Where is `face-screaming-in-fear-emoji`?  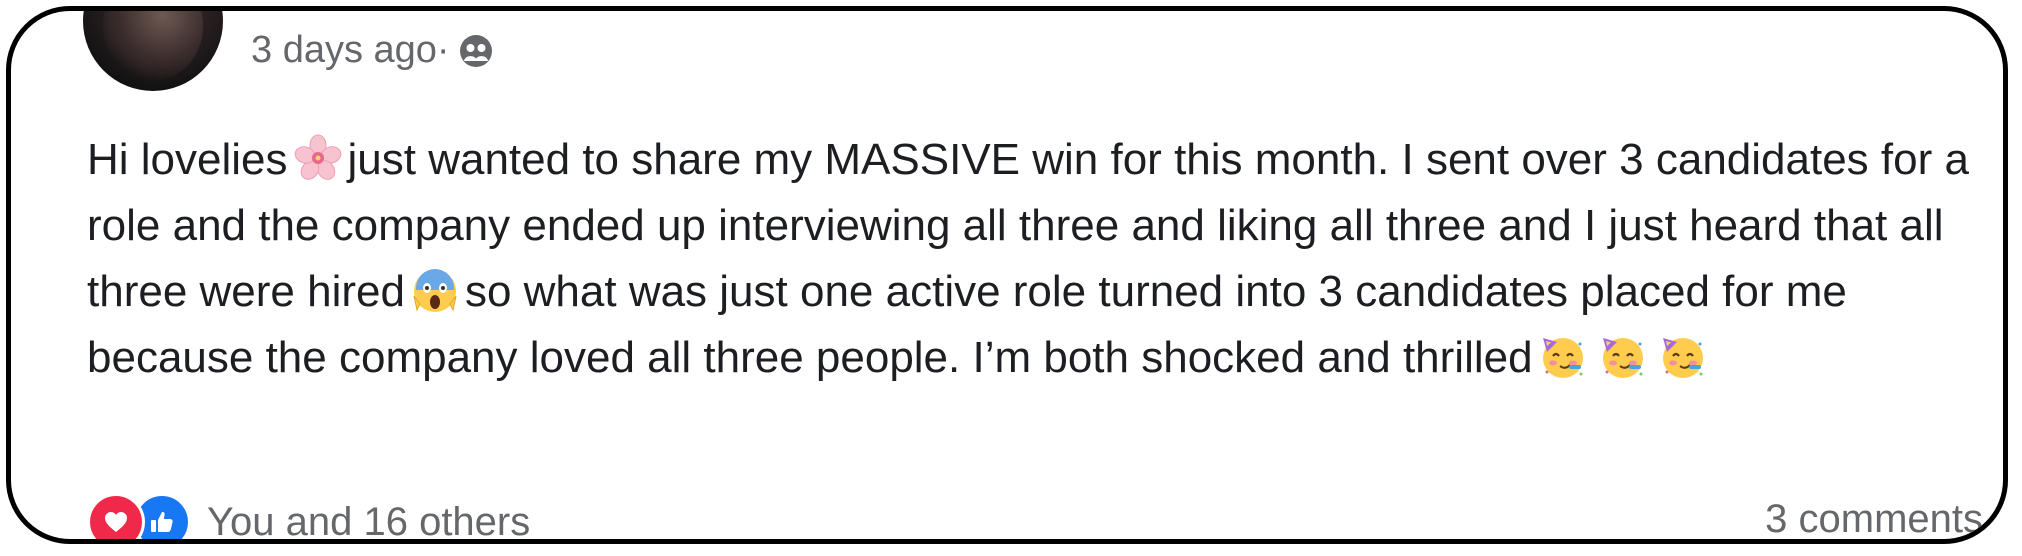 face-screaming-in-fear-emoji is located at coordinates (435, 290).